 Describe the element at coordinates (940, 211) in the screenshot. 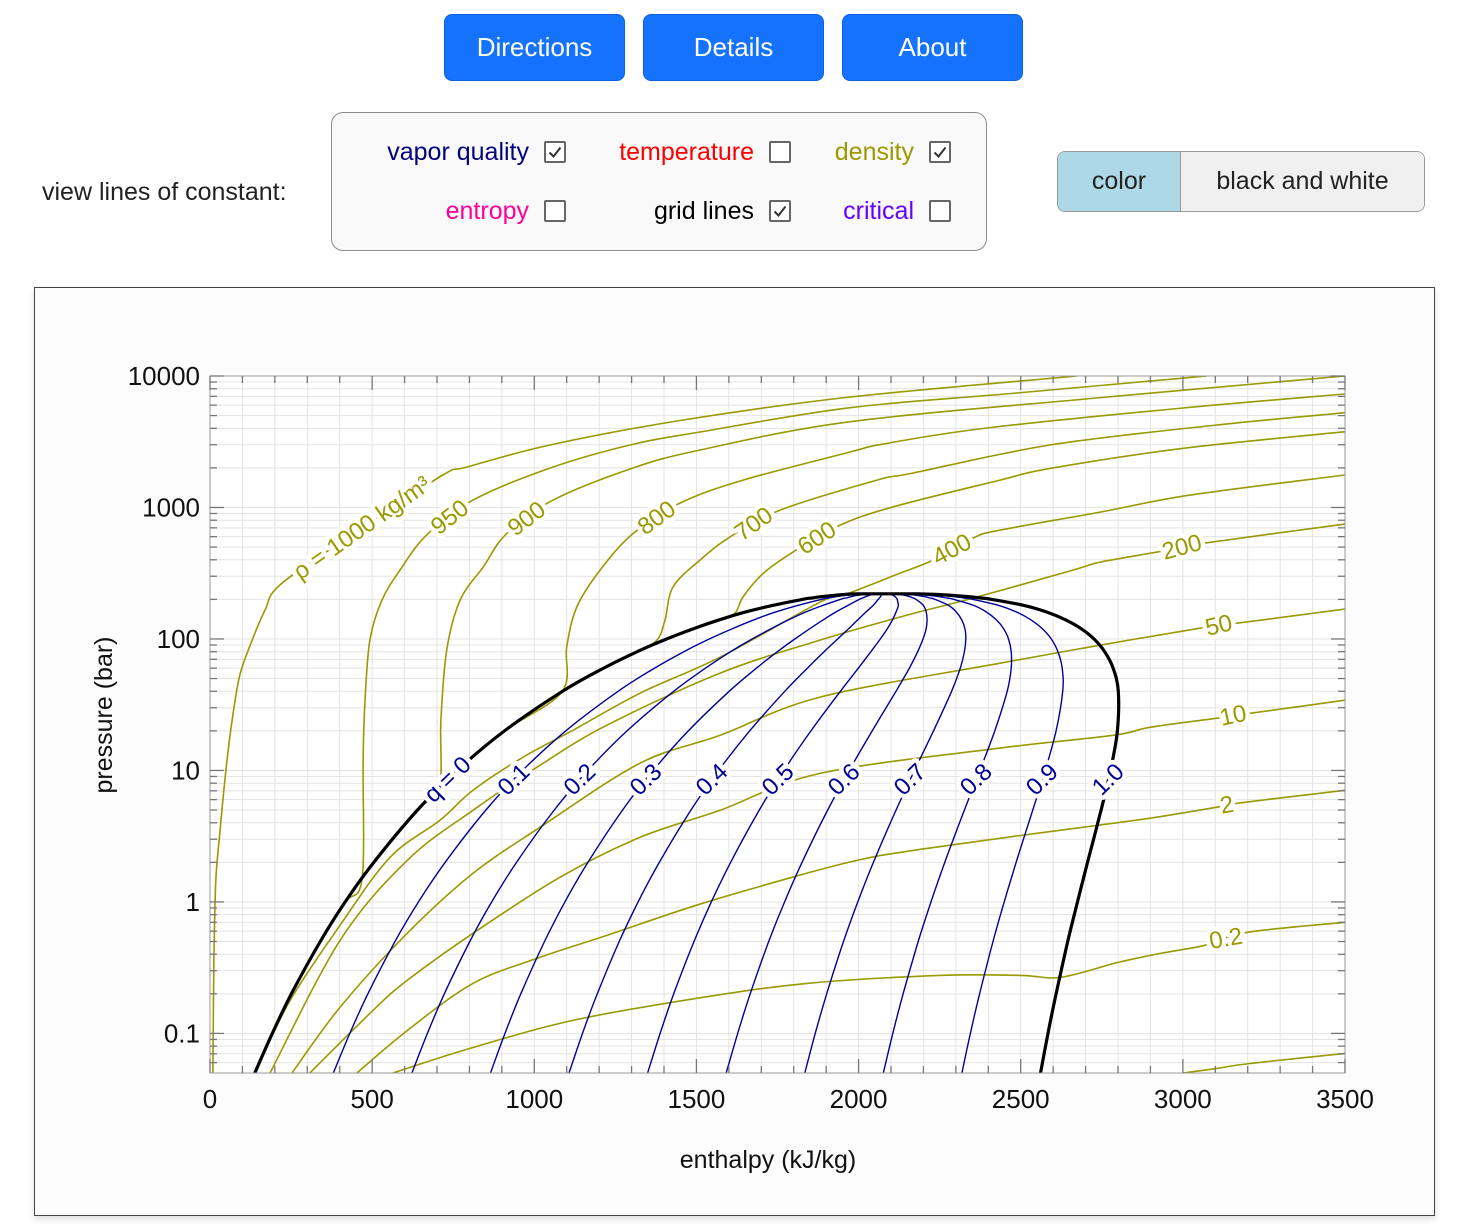

I see `critical-checkbox` at that location.